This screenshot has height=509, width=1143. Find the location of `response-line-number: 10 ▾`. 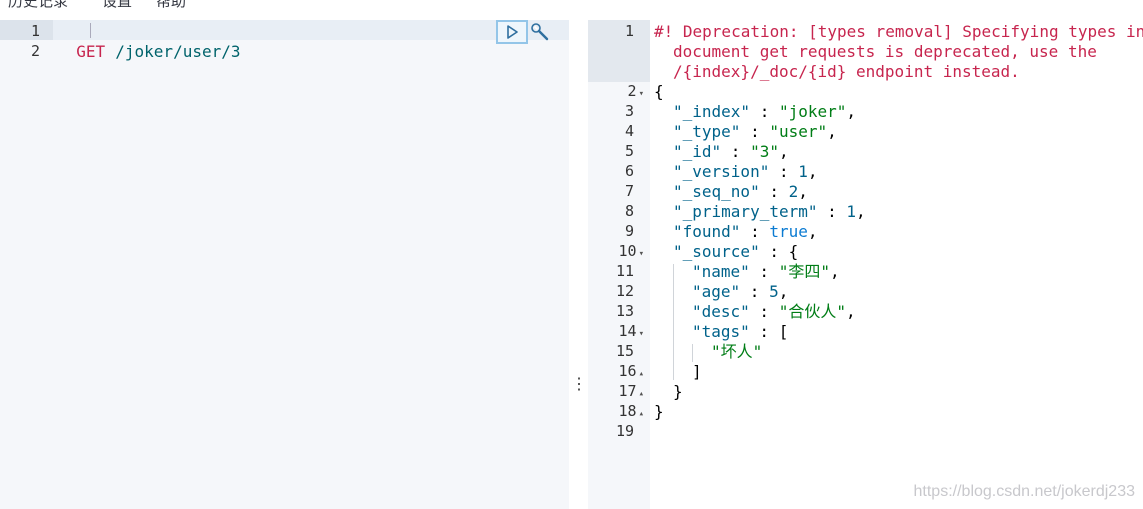

response-line-number: 10 ▾ is located at coordinates (631, 251).